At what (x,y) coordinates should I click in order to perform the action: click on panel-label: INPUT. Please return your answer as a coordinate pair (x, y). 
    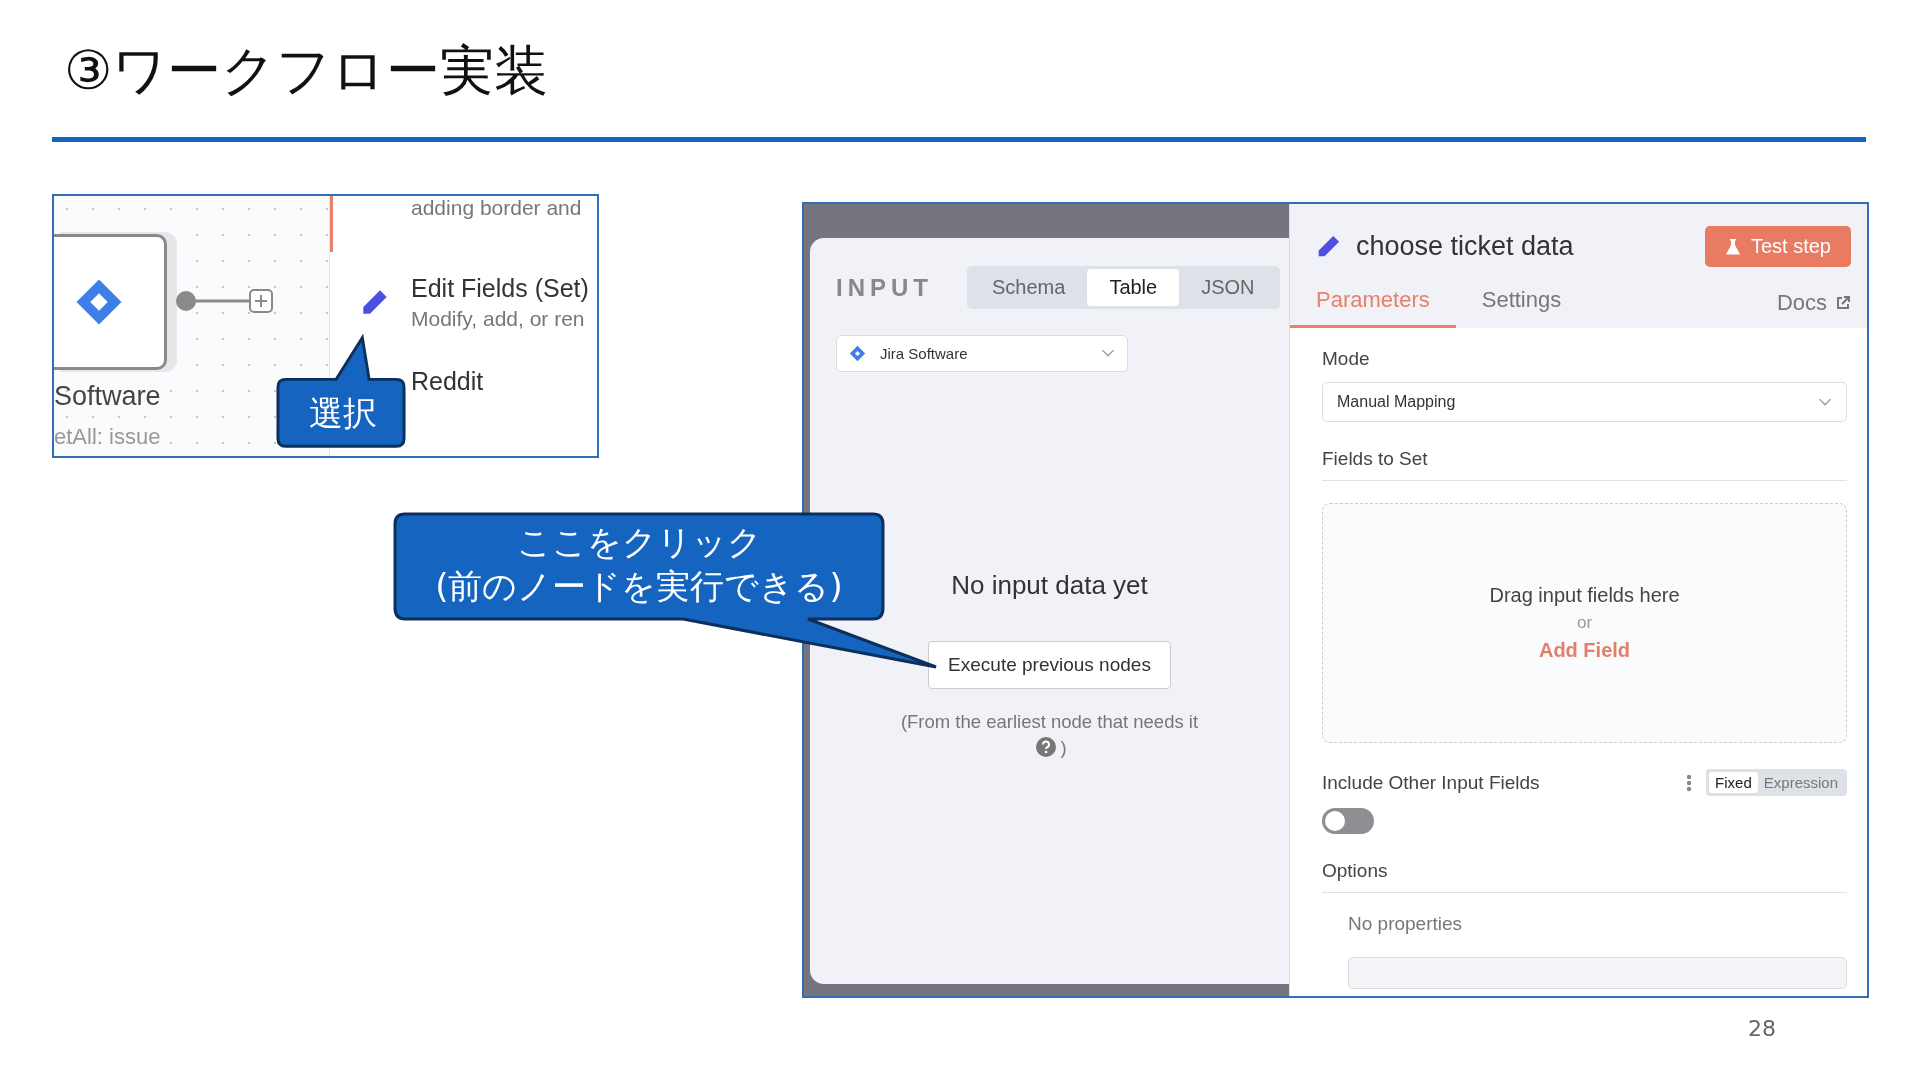
    Looking at the image, I should click on (884, 287).